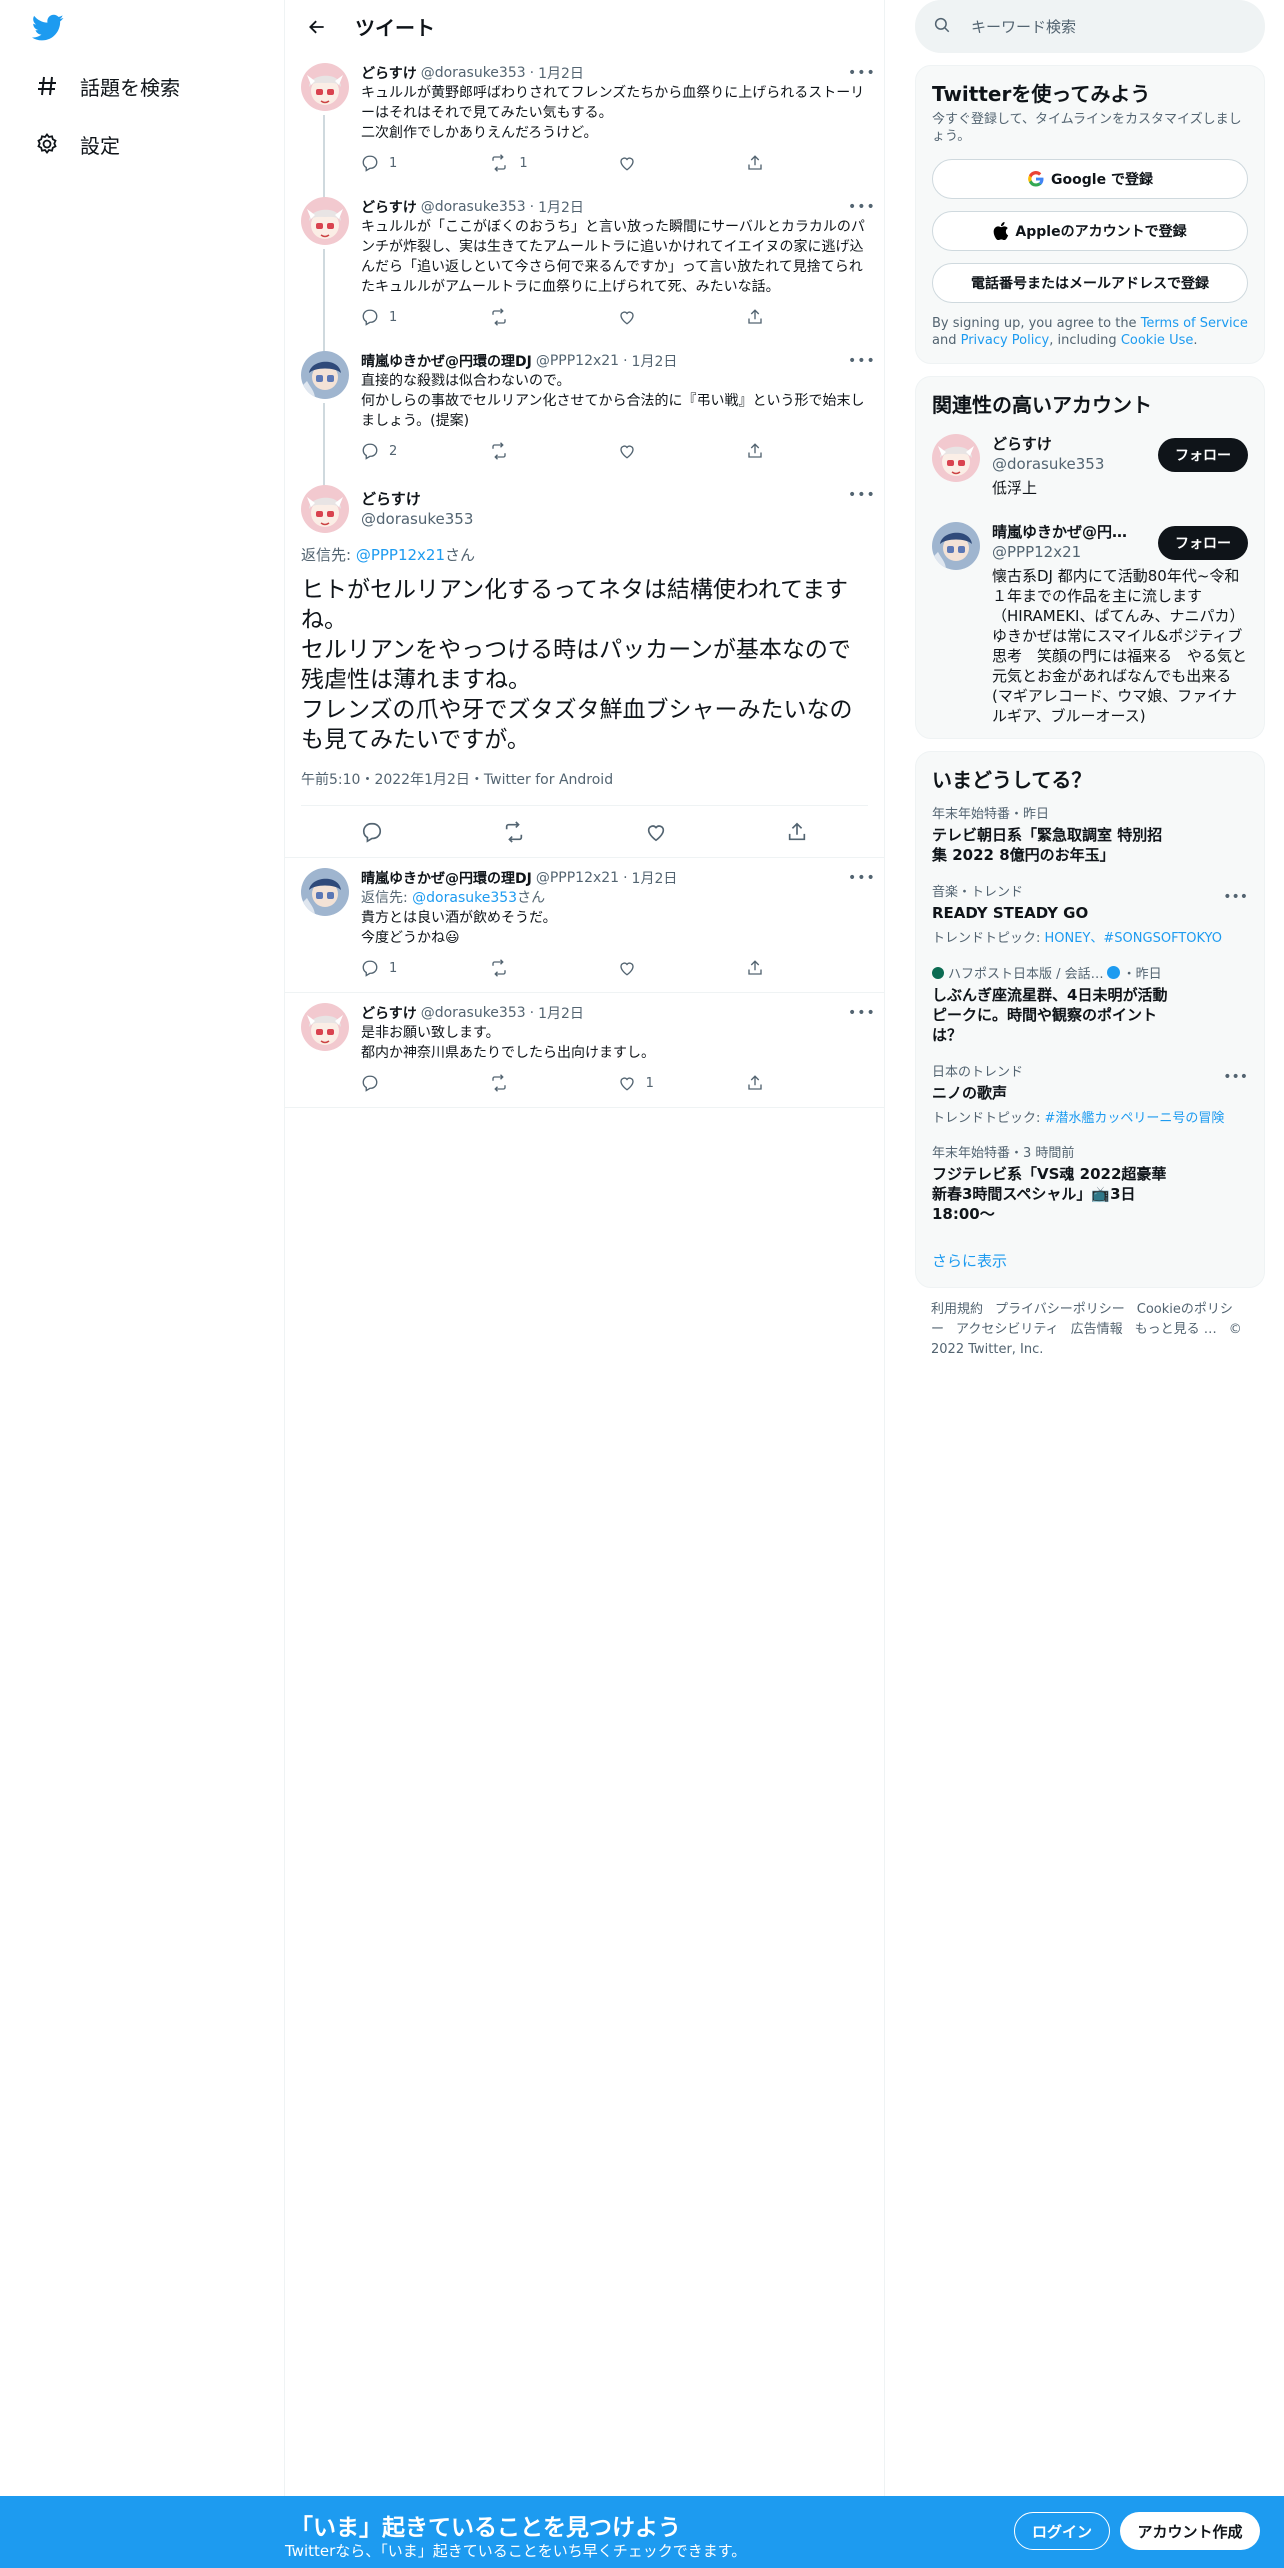 Image resolution: width=1284 pixels, height=2568 pixels. Describe the element at coordinates (75, 144) in the screenshot. I see `nav-settings: 設定` at that location.